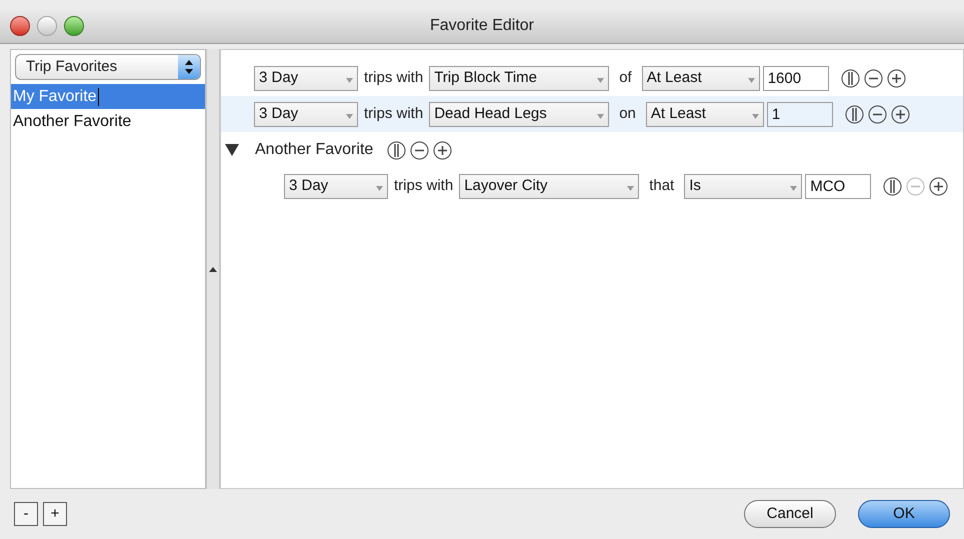 The width and height of the screenshot is (964, 539). Describe the element at coordinates (549, 186) in the screenshot. I see `dropdown: Layover City` at that location.